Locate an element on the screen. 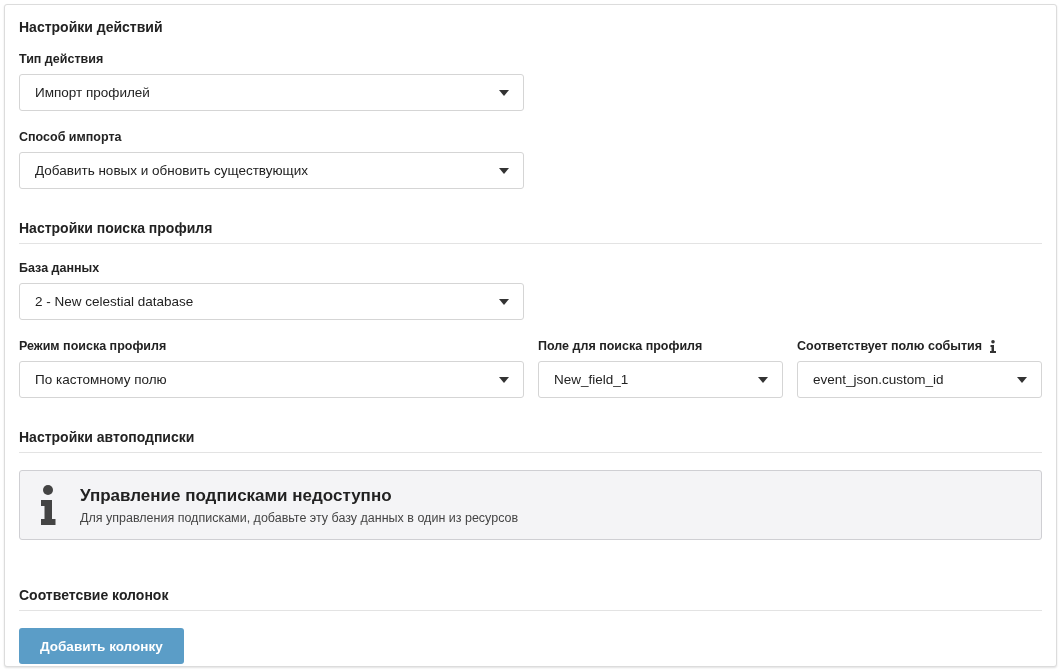 The width and height of the screenshot is (1061, 671). section-heading: Настройки автоподписки is located at coordinates (530, 440).